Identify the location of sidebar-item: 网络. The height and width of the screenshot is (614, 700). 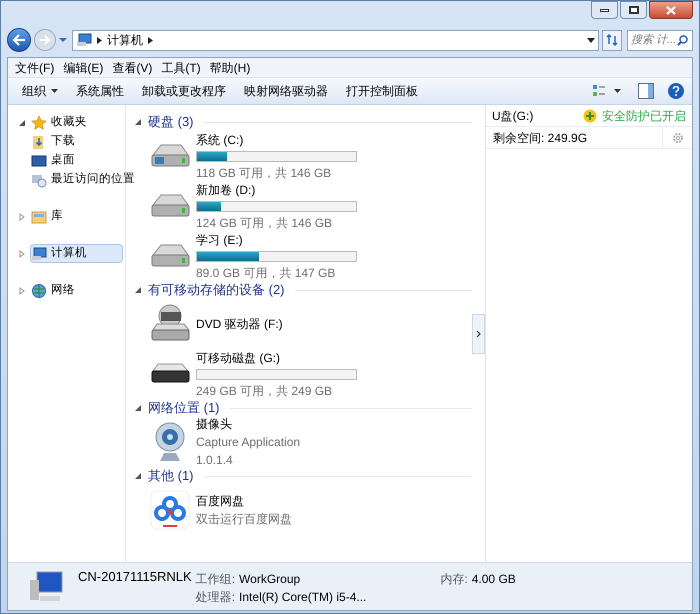
(76, 290).